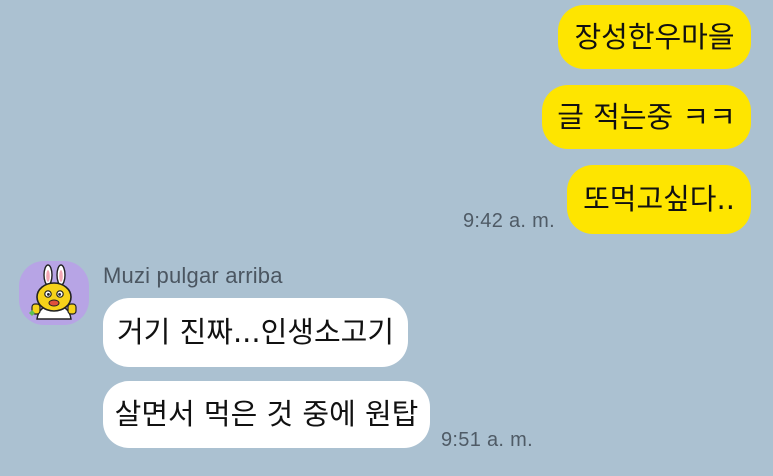 This screenshot has height=476, width=773. I want to click on outgoing-message-bubble: 글 적는중 ㅋㅋ, so click(646, 117).